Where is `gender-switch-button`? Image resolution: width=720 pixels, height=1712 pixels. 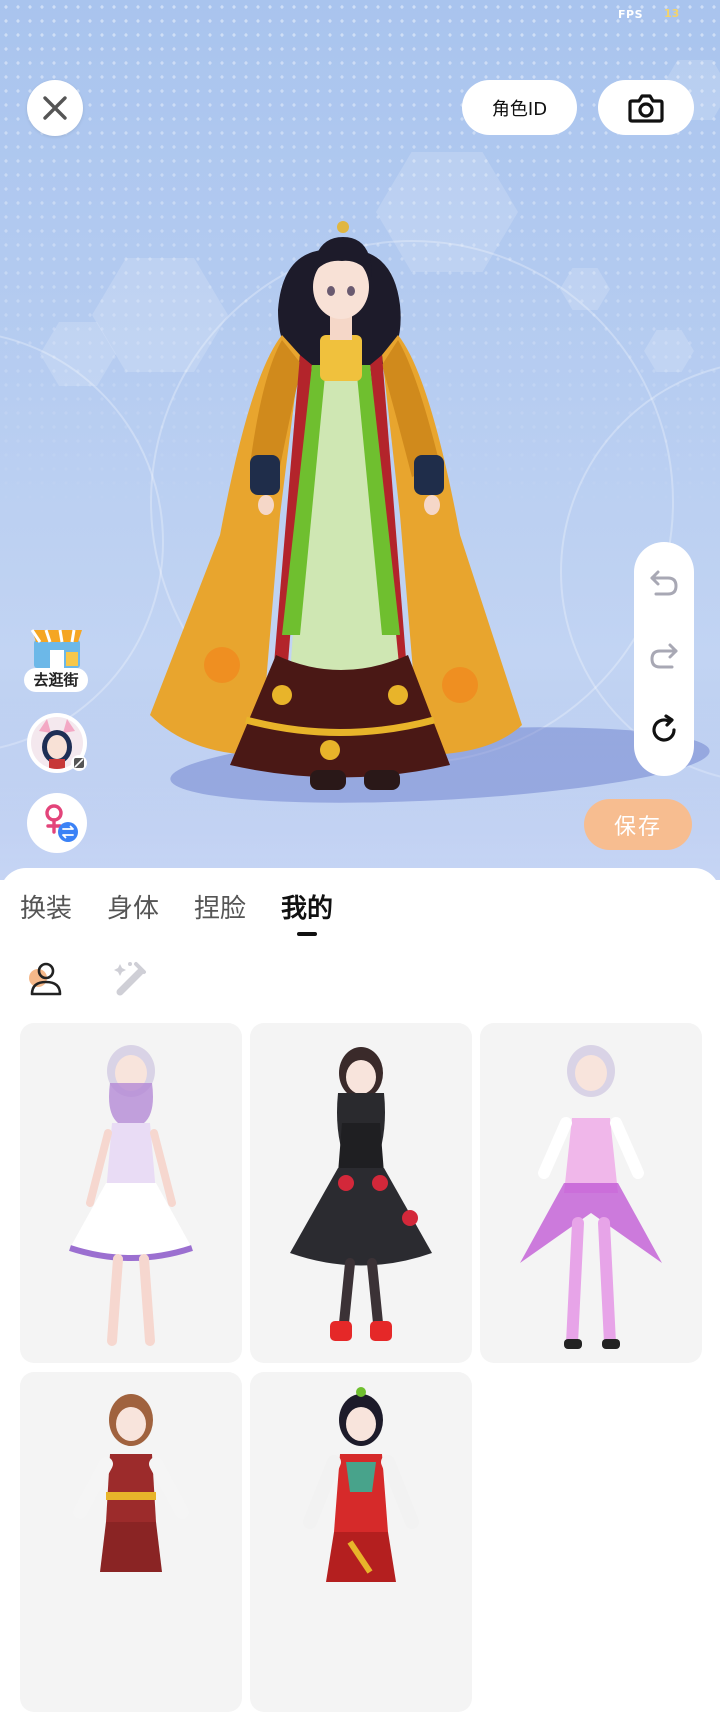 gender-switch-button is located at coordinates (57, 823).